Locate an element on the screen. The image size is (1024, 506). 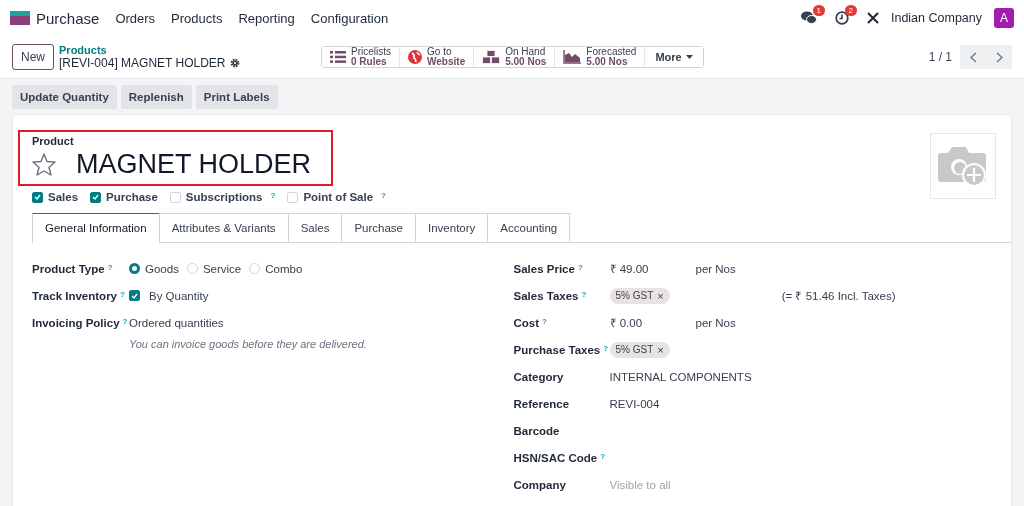
chat-icon is located at coordinates (808, 18).